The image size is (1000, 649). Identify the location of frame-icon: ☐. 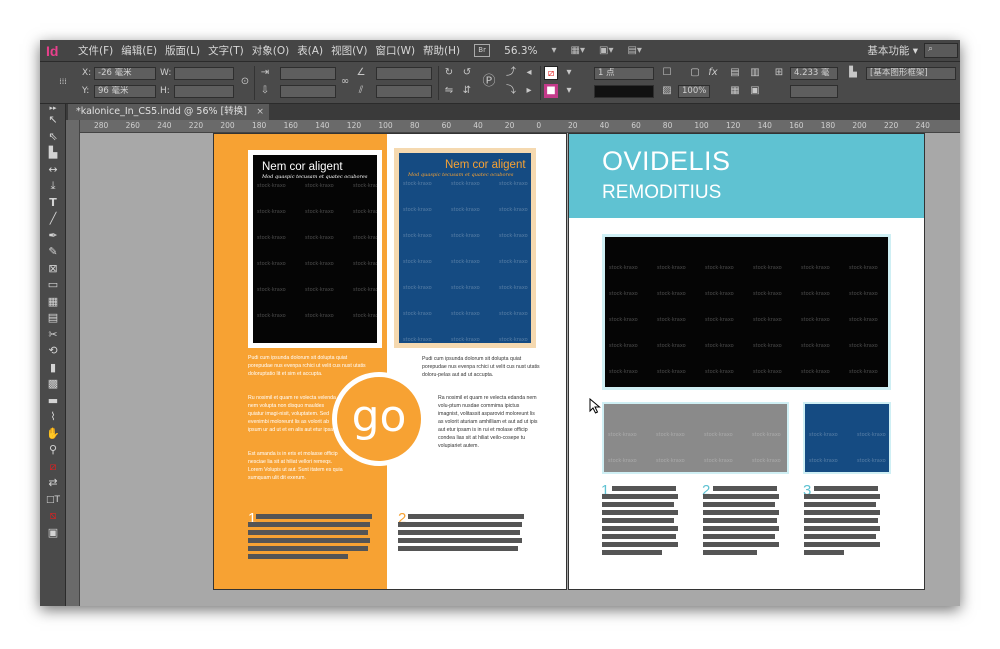
(667, 73).